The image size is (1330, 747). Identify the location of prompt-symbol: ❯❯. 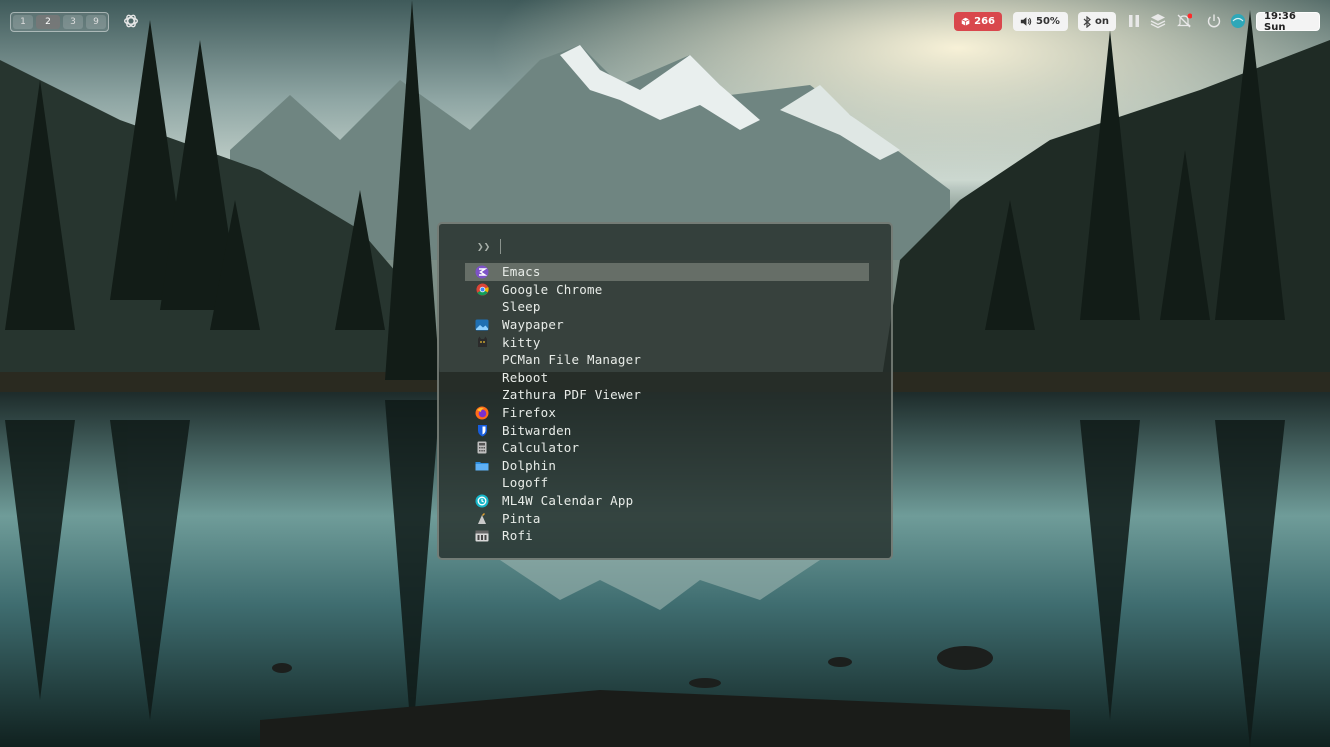
(484, 246).